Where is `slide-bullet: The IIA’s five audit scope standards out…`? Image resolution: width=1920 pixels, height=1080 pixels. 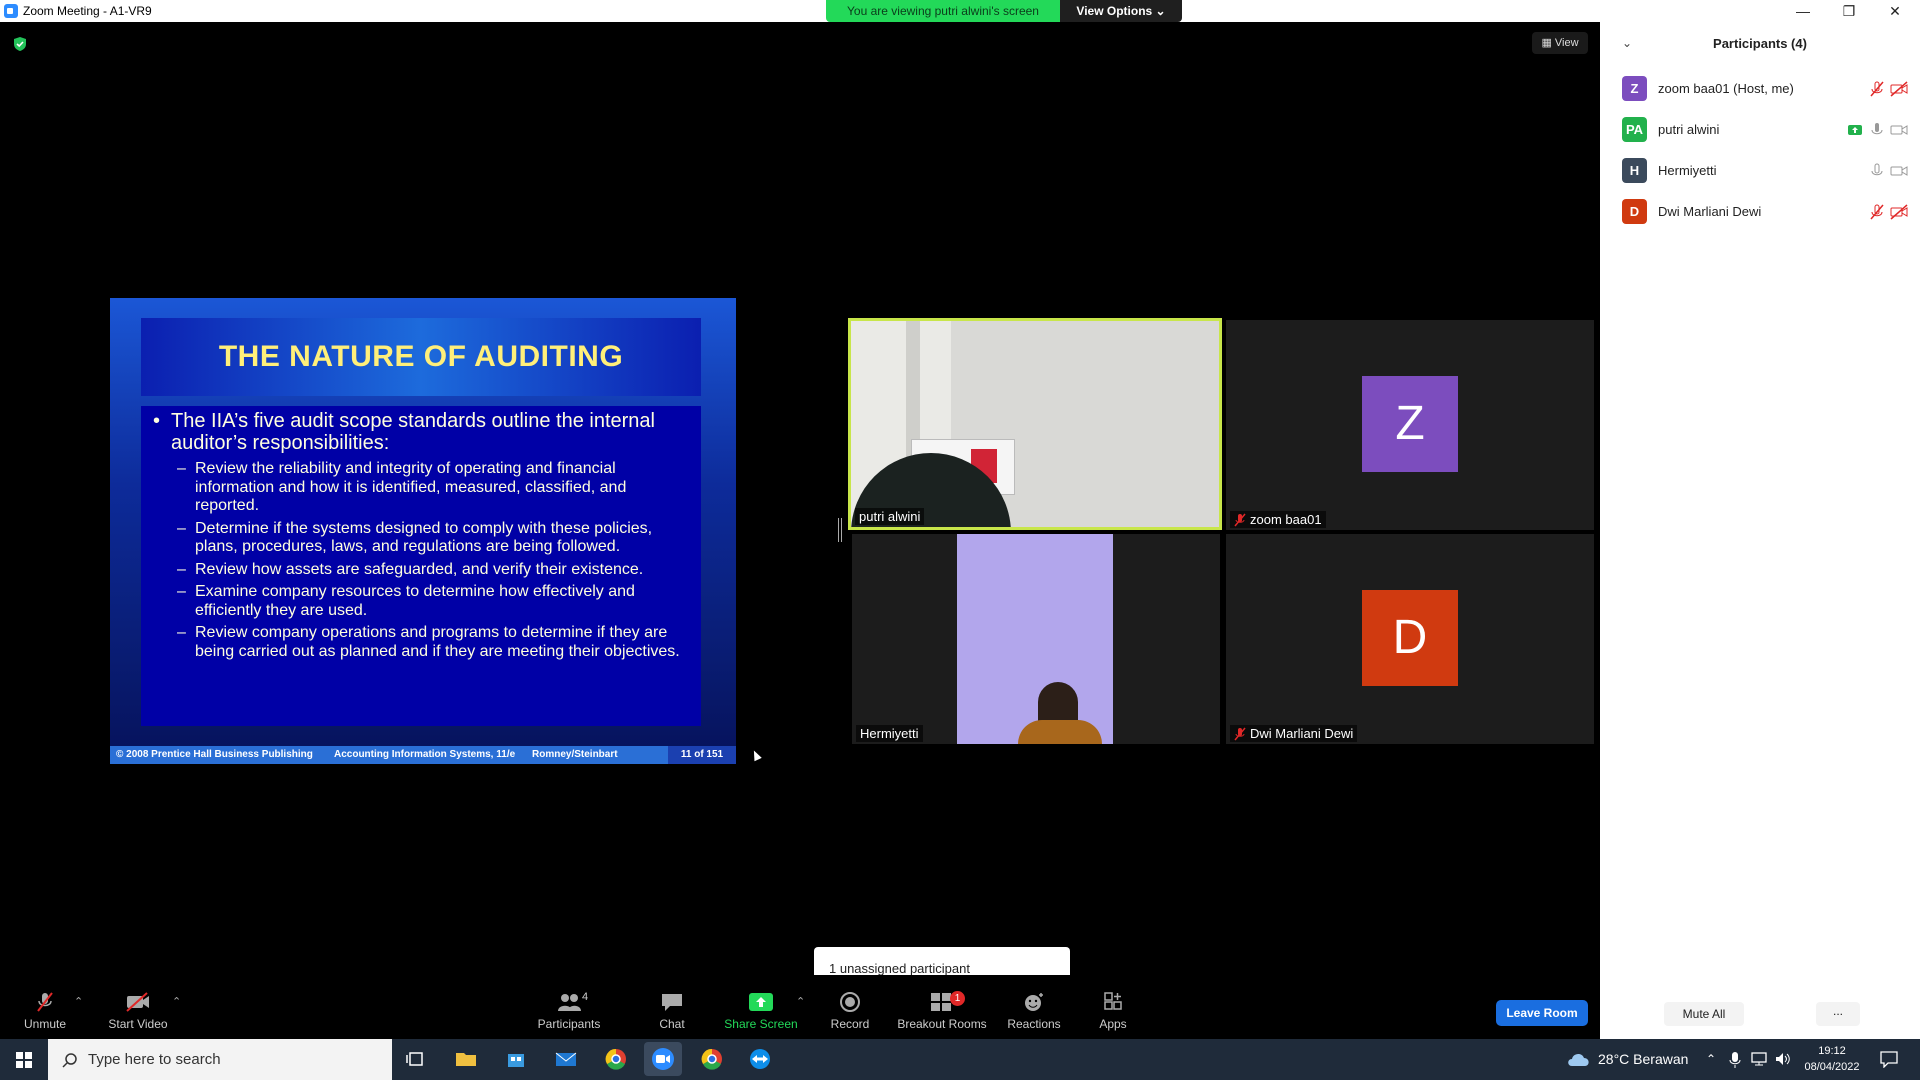 slide-bullet: The IIA’s five audit scope standards out… is located at coordinates (421, 432).